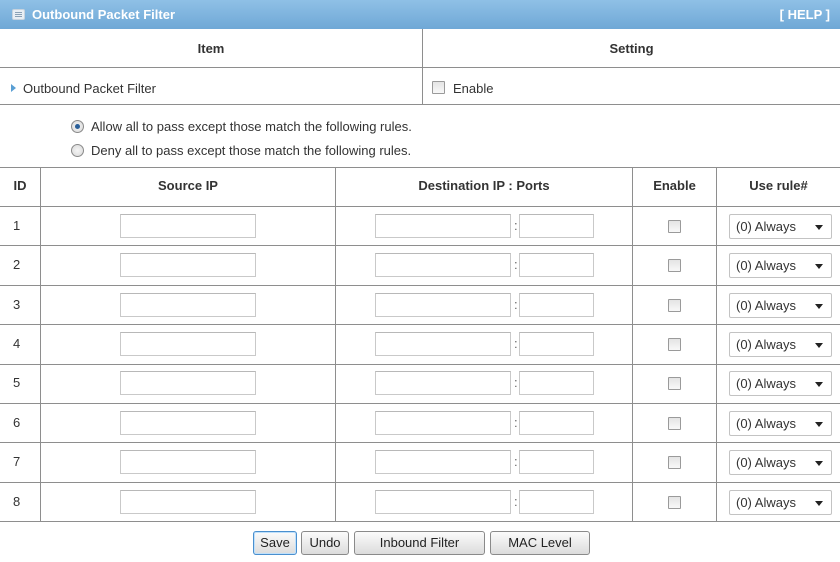 This screenshot has width=840, height=562. Describe the element at coordinates (17, 501) in the screenshot. I see `rule-id: 8` at that location.